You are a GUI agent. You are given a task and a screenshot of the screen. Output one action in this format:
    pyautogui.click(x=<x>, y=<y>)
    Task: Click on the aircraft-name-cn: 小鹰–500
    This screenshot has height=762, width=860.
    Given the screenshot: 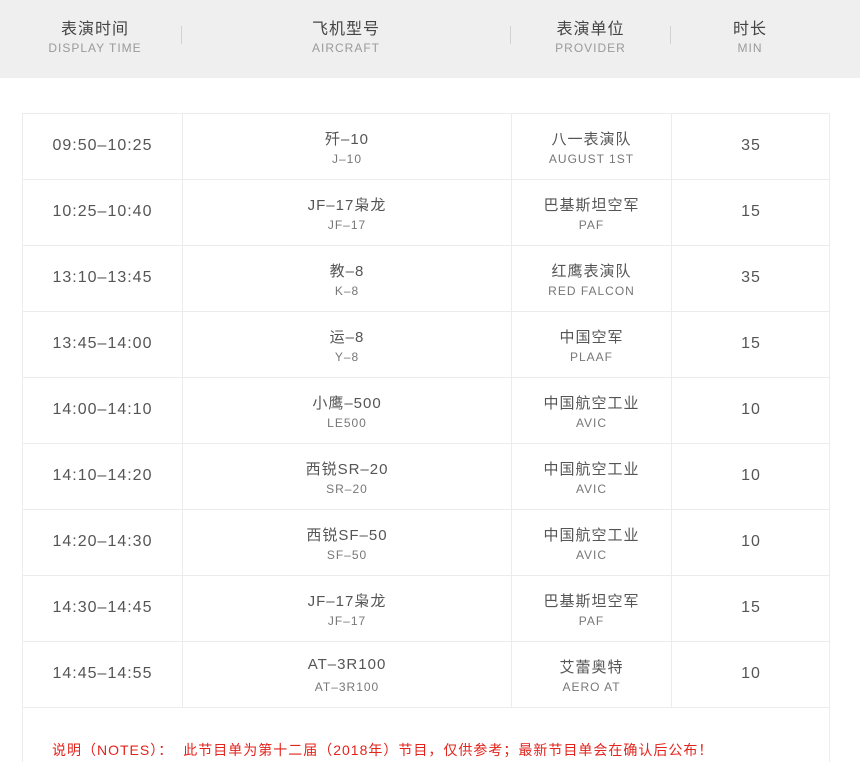 What is the action you would take?
    pyautogui.click(x=347, y=403)
    